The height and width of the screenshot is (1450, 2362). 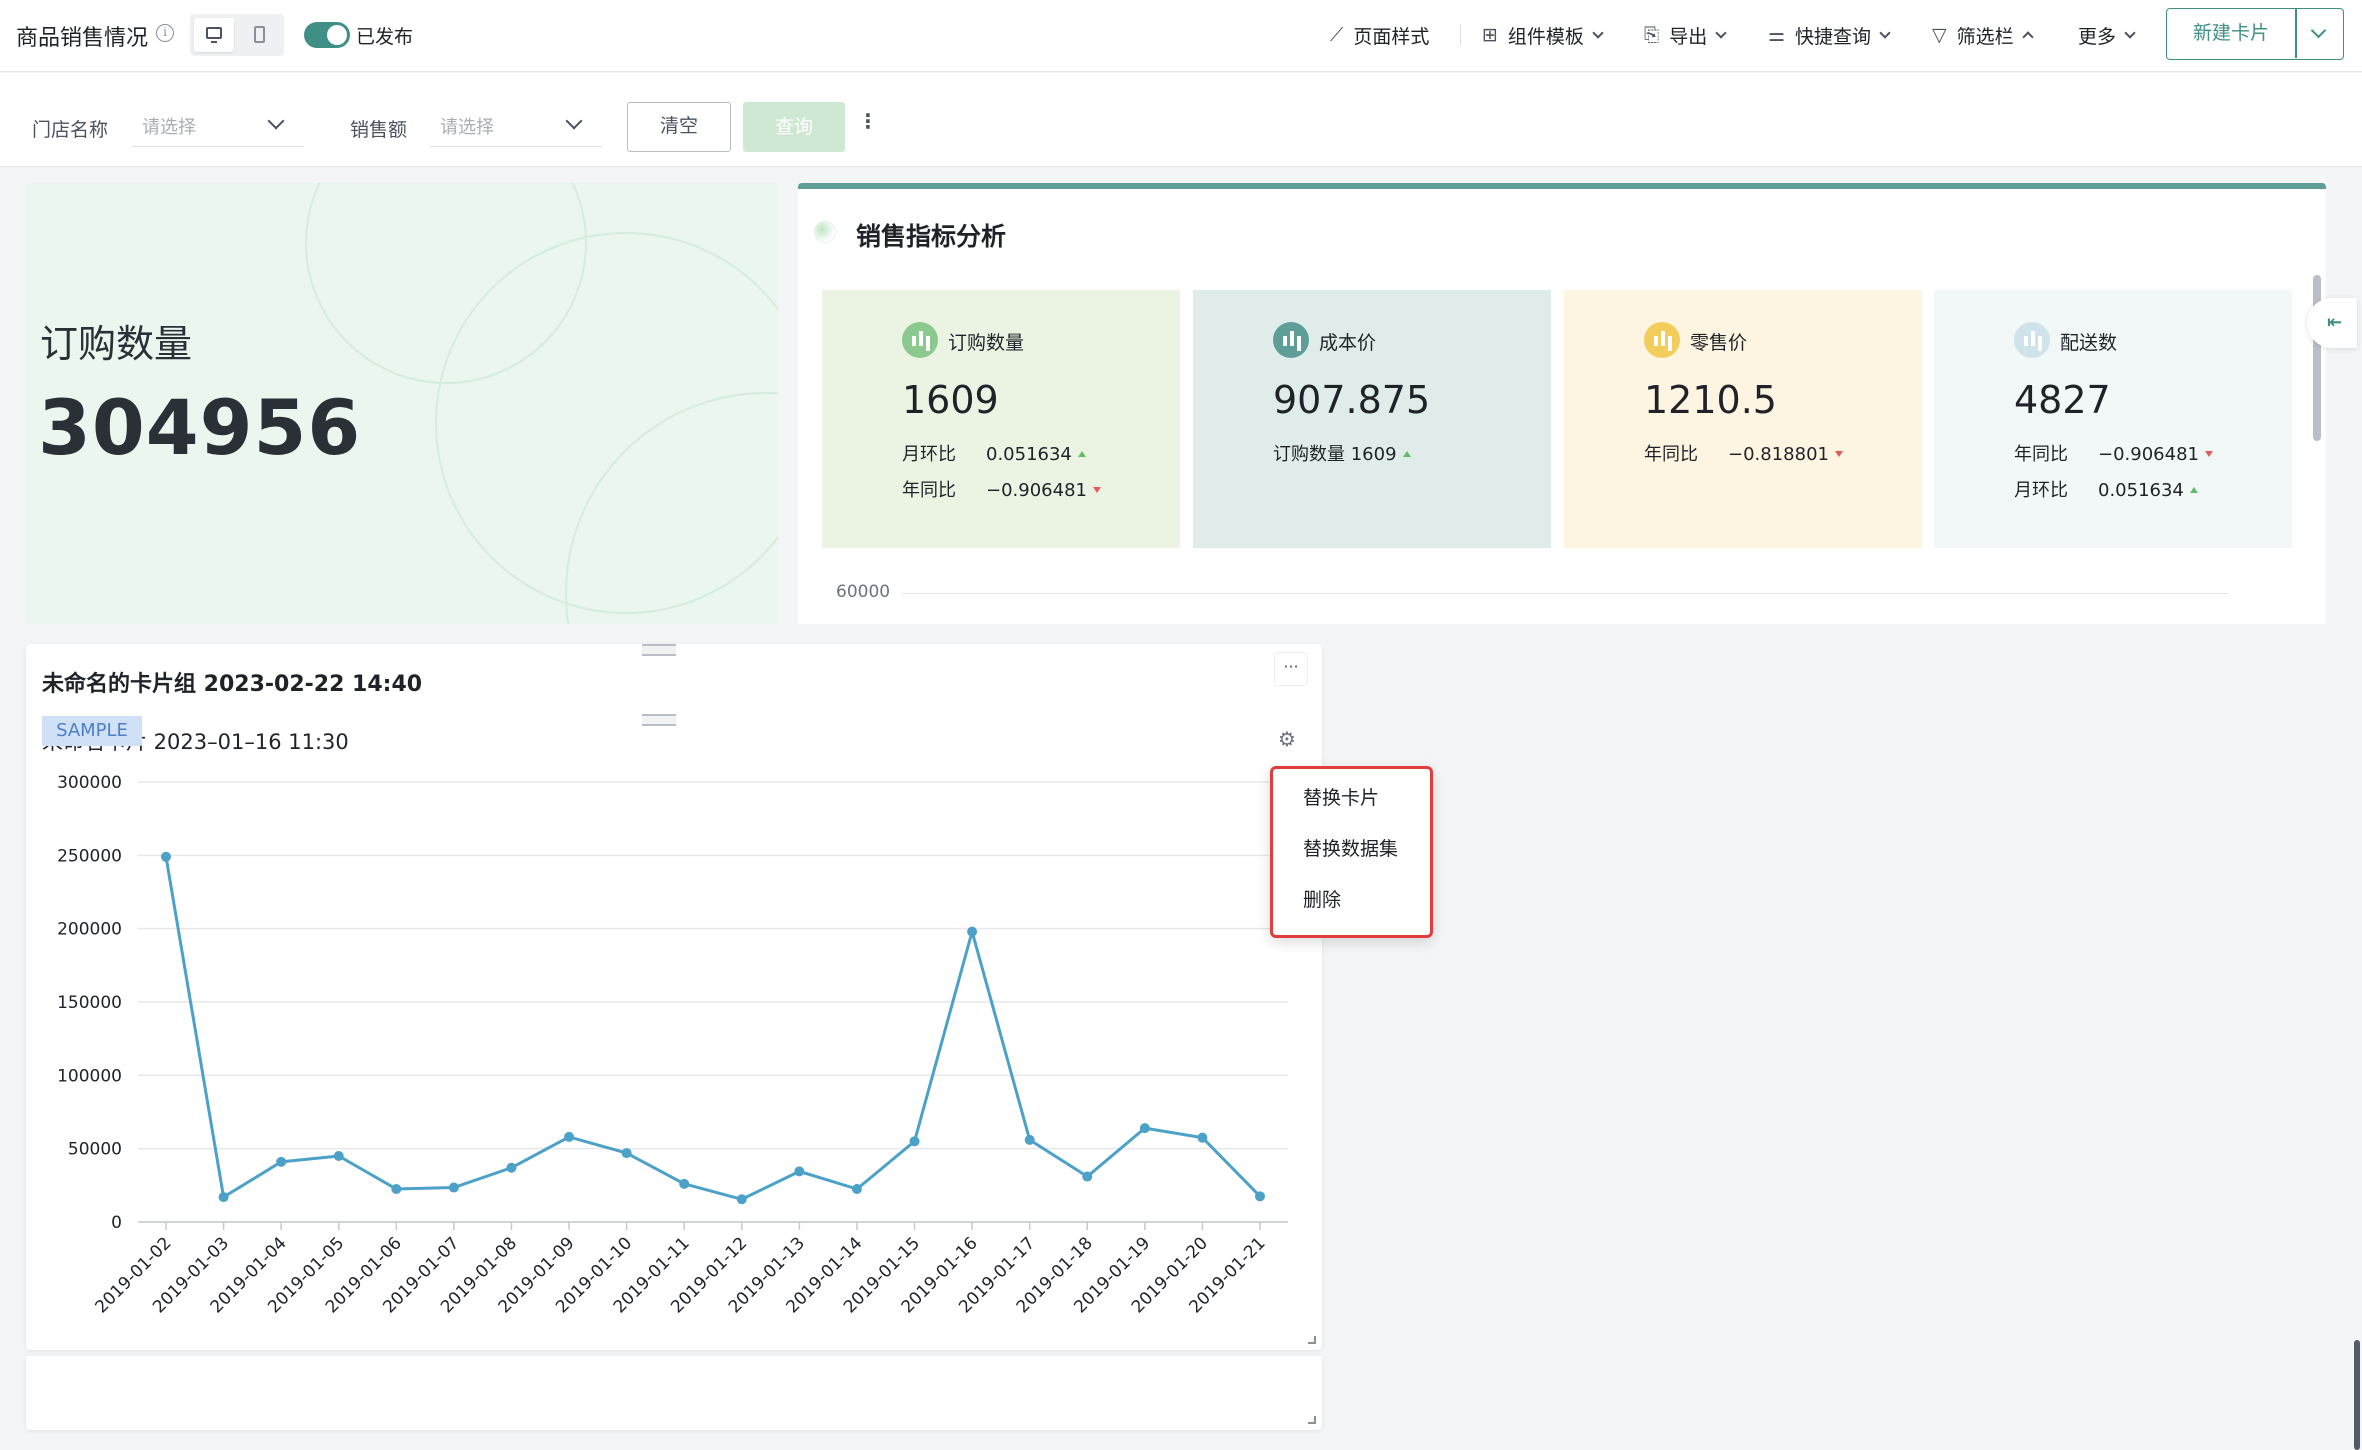 I want to click on metric-card: 配送数 4827 年同比 −0.906481 月环比 0.051634, so click(x=2113, y=419).